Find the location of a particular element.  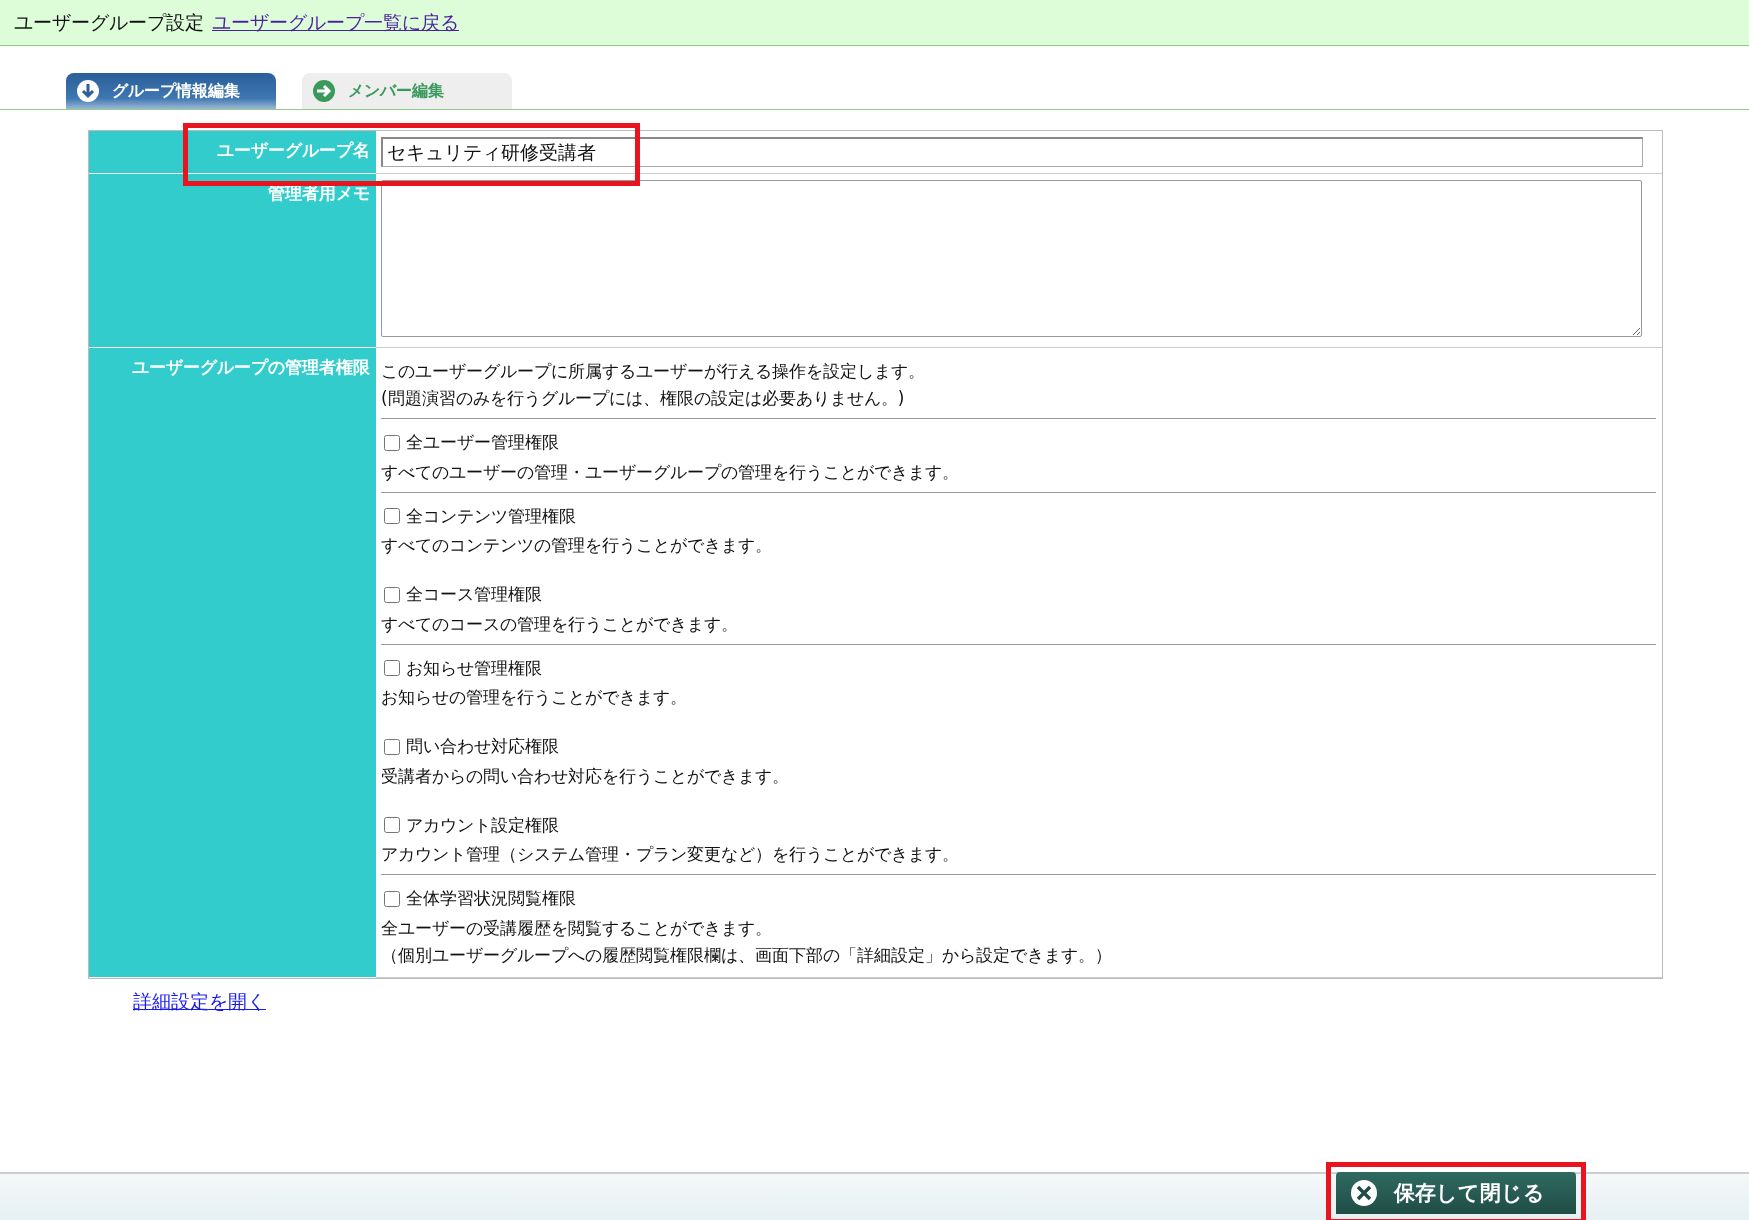

checkbox-label: アカウント設定権限 is located at coordinates (470, 825).